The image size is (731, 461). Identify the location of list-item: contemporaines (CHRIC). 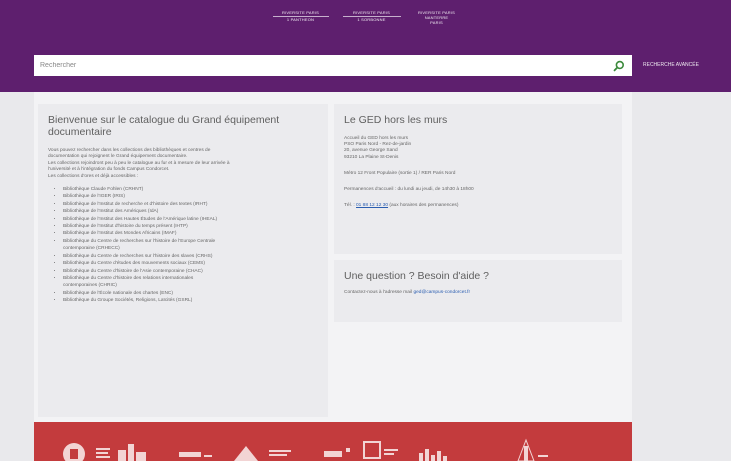
(90, 286).